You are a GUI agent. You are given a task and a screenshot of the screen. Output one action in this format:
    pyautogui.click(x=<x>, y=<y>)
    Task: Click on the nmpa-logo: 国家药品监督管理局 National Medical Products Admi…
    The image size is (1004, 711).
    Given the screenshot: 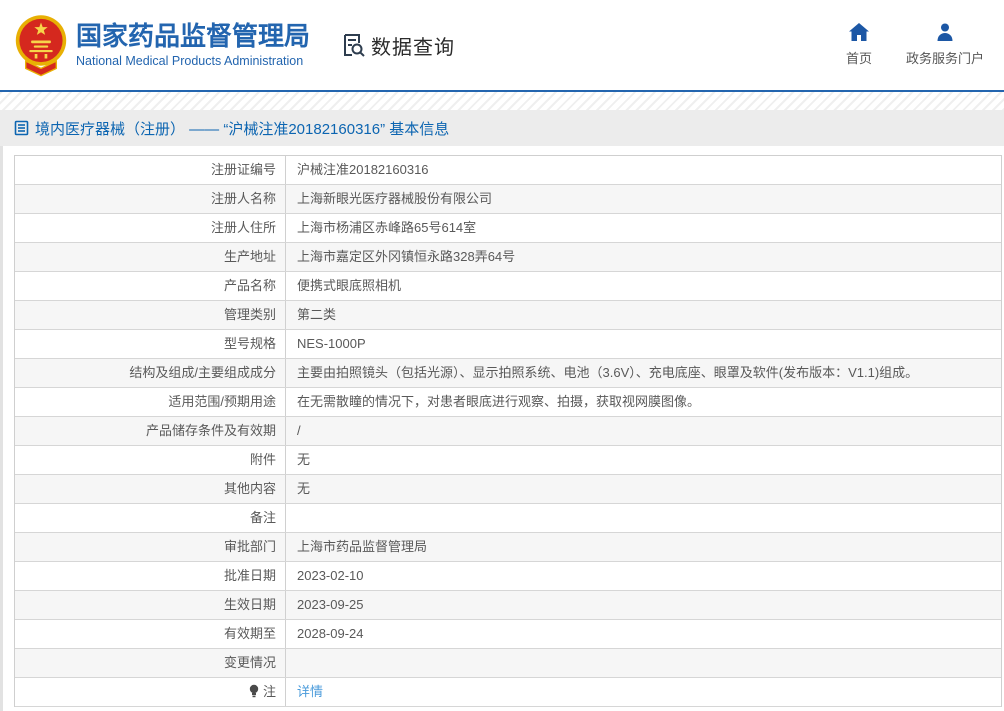 What is the action you would take?
    pyautogui.click(x=162, y=45)
    